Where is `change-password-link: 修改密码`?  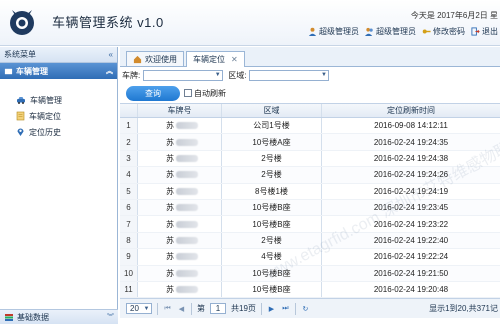 change-password-link: 修改密码 is located at coordinates (443, 31).